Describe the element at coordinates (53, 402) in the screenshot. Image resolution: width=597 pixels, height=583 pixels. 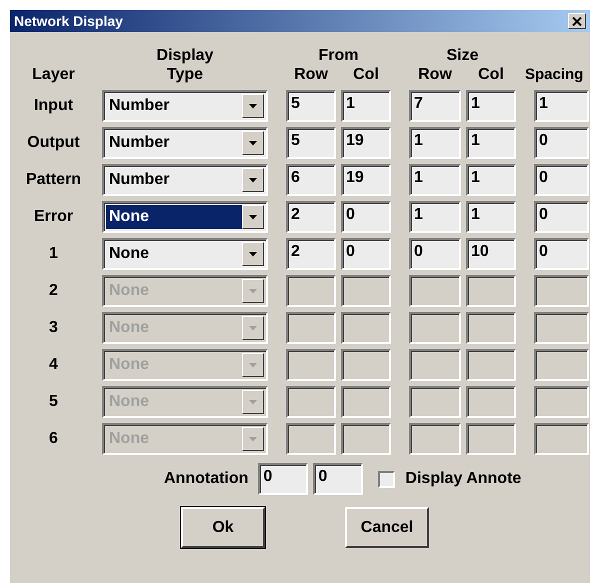
I see `layer-label: 5` at that location.